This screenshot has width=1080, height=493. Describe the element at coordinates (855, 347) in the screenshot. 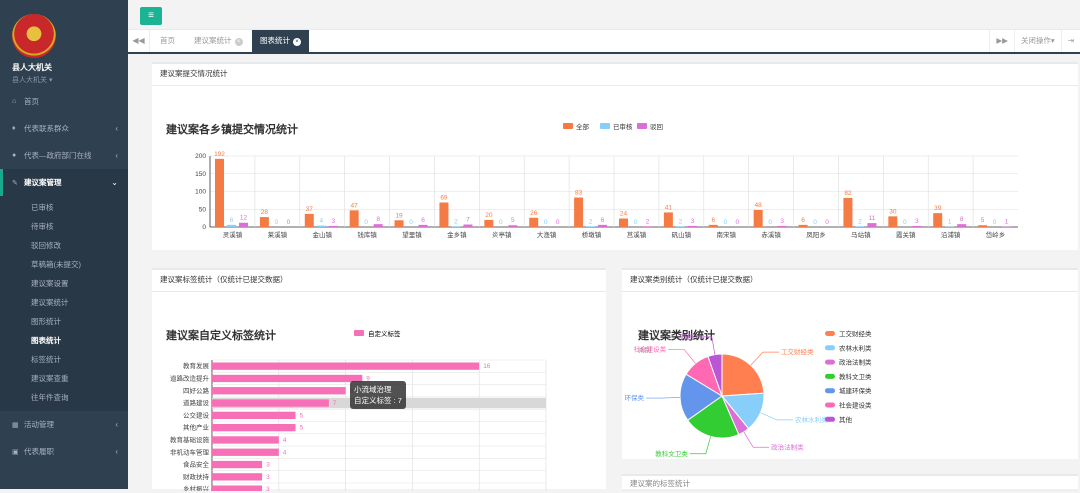

I see `legend-label: 农林水利类` at that location.